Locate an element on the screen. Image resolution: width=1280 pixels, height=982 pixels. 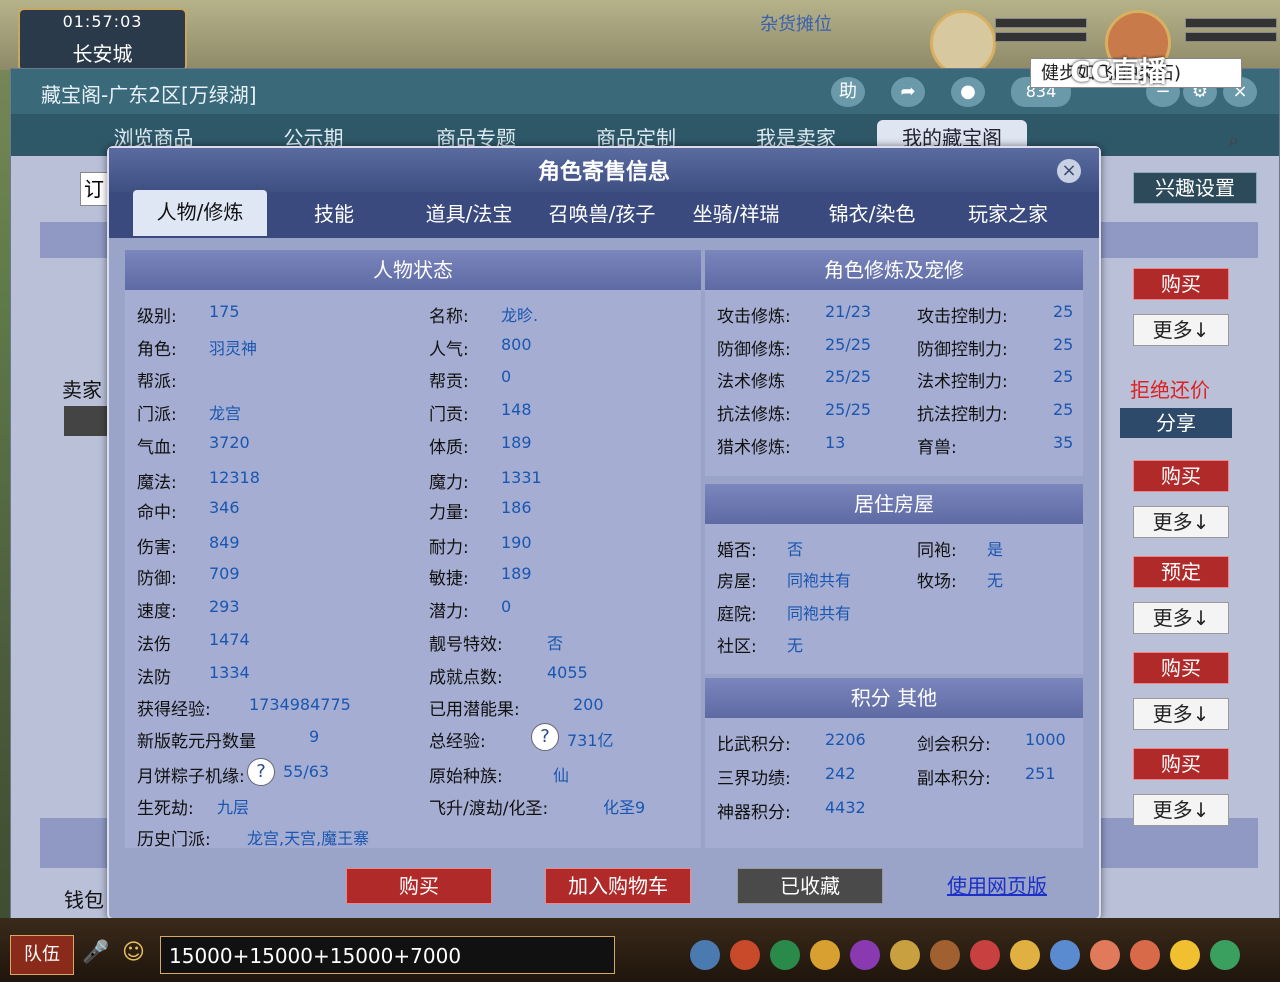
clock-time: 01:57:03 is located at coordinates (102, 21).